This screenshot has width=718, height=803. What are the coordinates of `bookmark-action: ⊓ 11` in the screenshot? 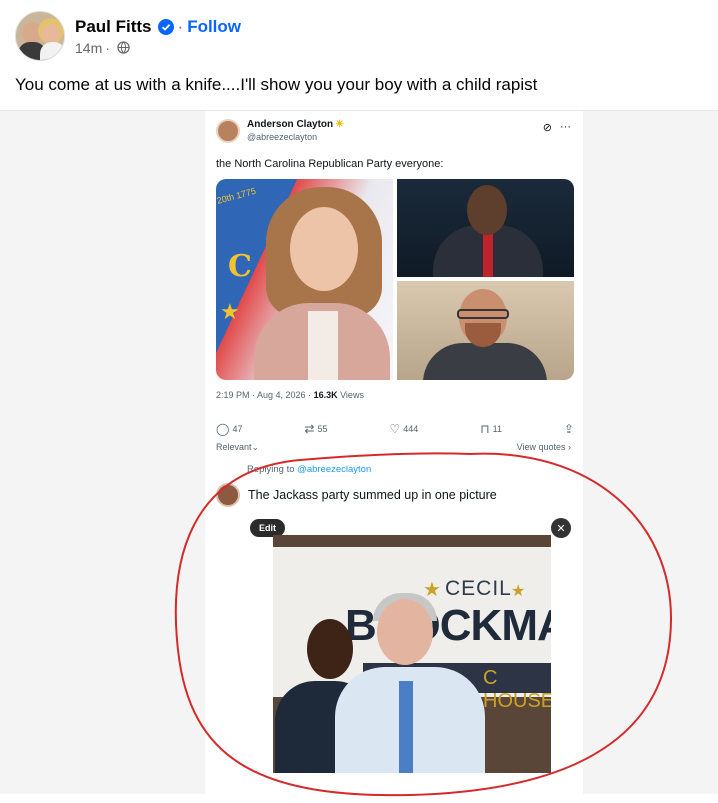 It's located at (491, 429).